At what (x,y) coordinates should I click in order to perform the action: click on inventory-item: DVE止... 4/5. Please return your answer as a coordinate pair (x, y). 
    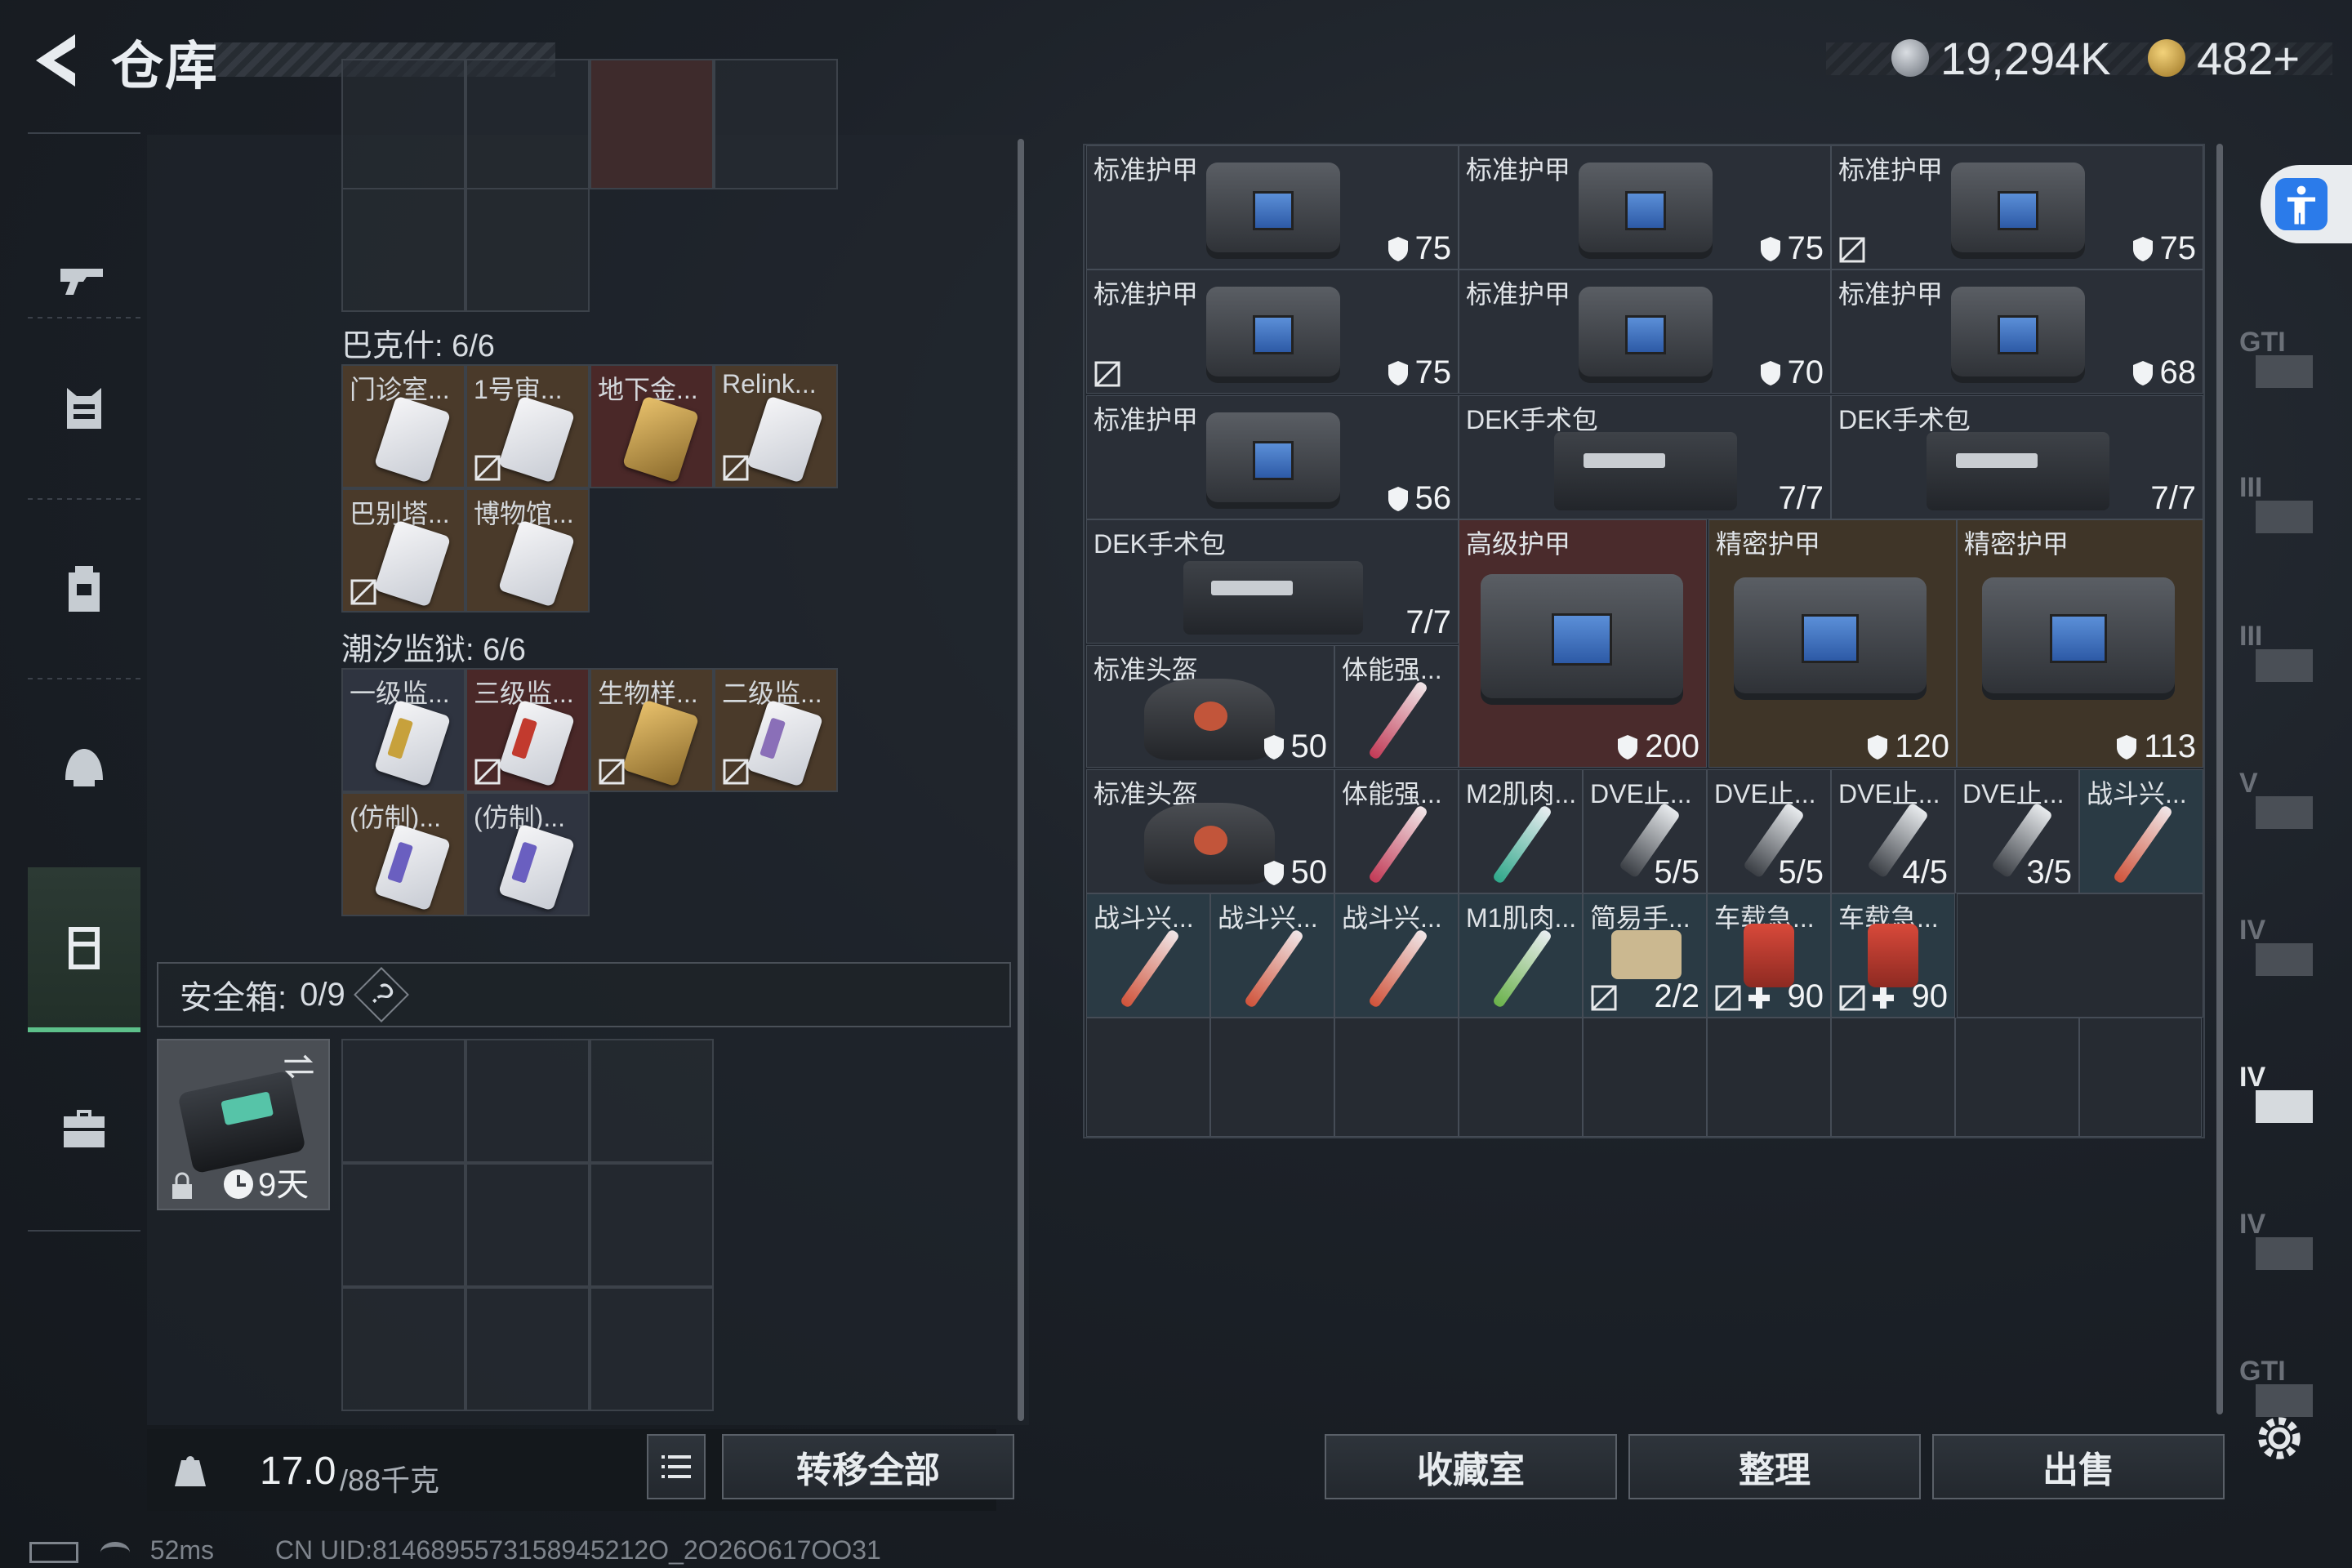
    Looking at the image, I should click on (1893, 831).